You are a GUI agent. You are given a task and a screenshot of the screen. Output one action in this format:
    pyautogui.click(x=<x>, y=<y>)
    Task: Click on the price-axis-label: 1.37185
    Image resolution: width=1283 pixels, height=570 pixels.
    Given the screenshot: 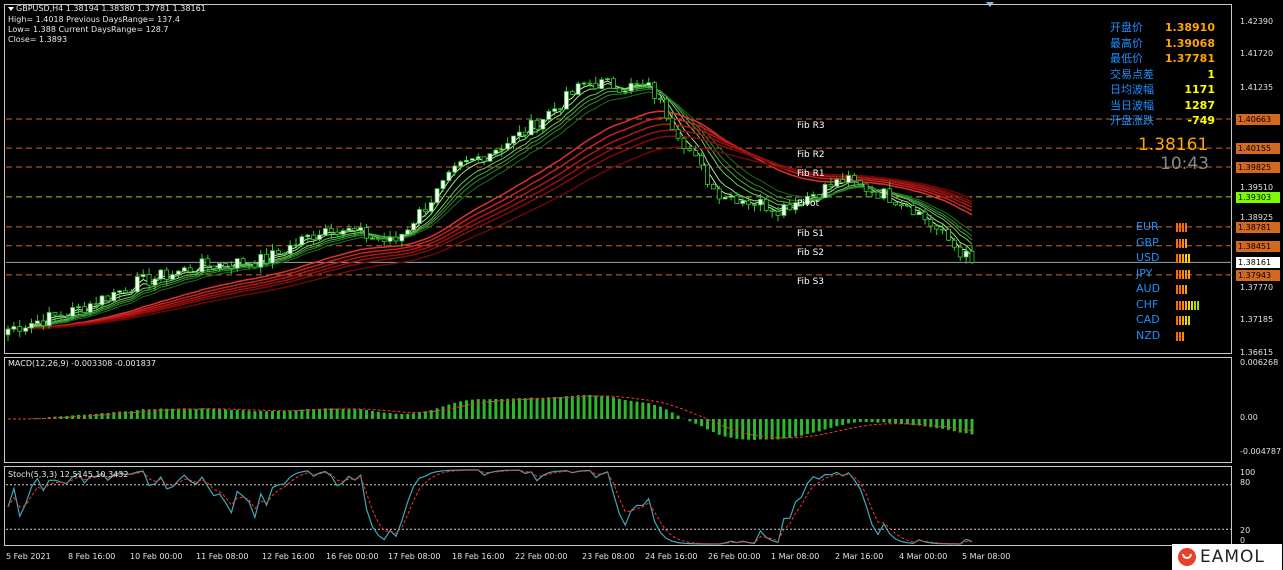 What is the action you would take?
    pyautogui.click(x=1257, y=319)
    